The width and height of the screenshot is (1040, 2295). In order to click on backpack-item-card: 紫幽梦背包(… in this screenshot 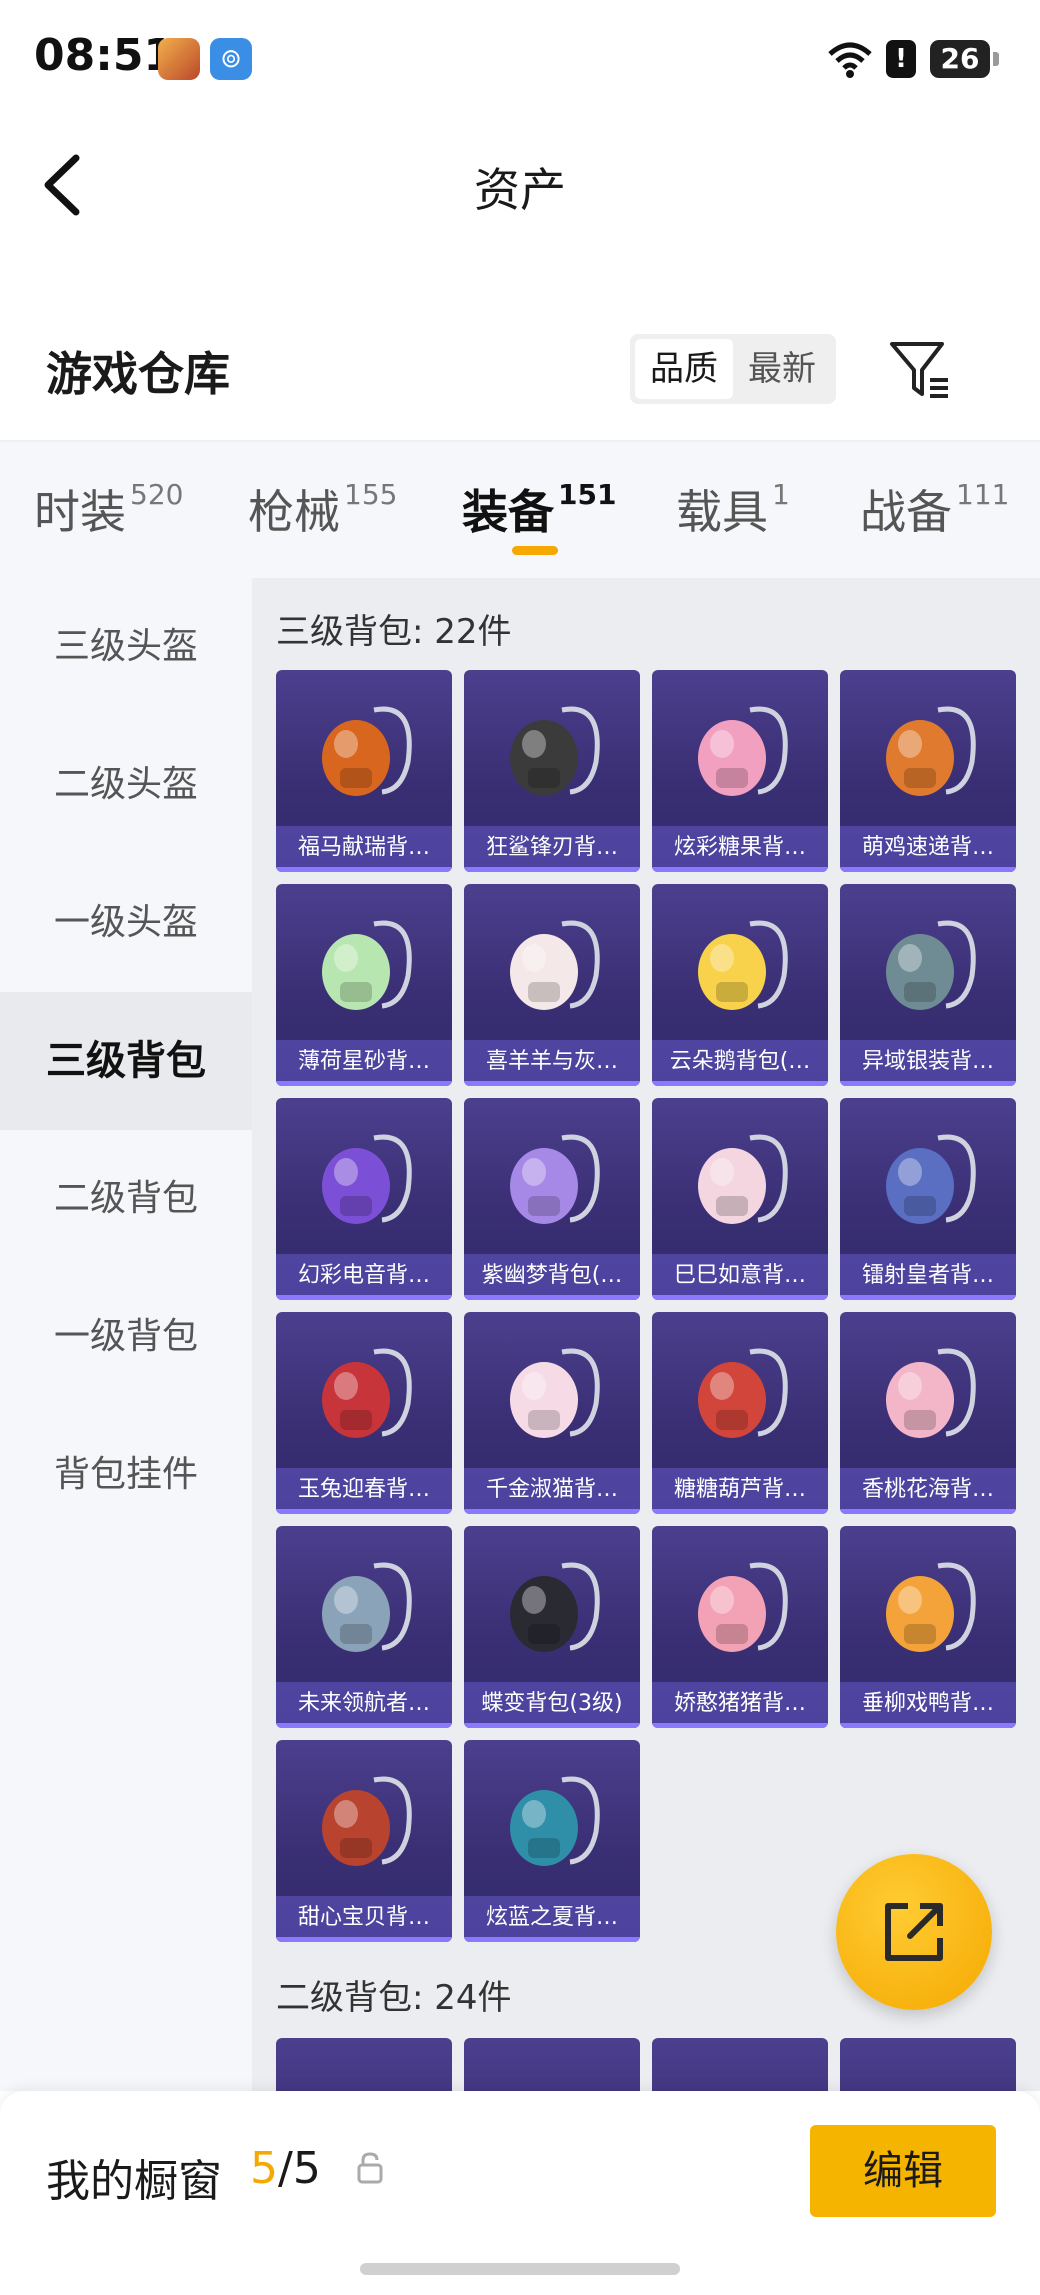, I will do `click(552, 1199)`.